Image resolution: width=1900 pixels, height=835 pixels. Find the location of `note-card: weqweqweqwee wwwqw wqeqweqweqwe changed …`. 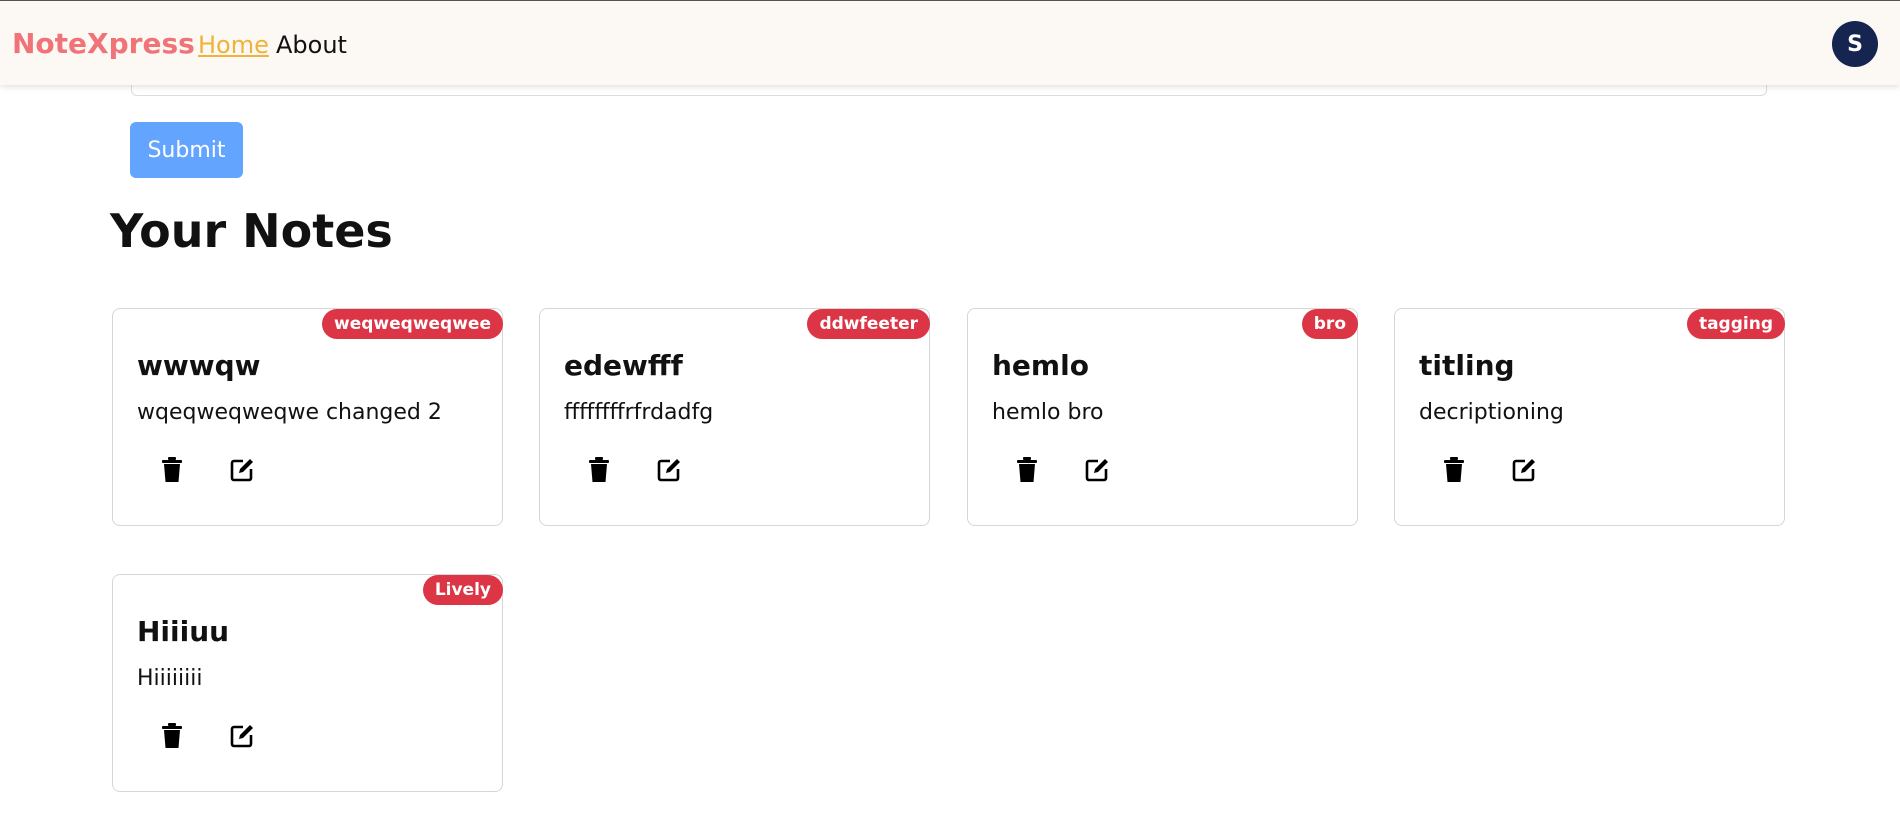

note-card: weqweqweqwee wwwqw wqeqweqweqwe changed … is located at coordinates (307, 417).